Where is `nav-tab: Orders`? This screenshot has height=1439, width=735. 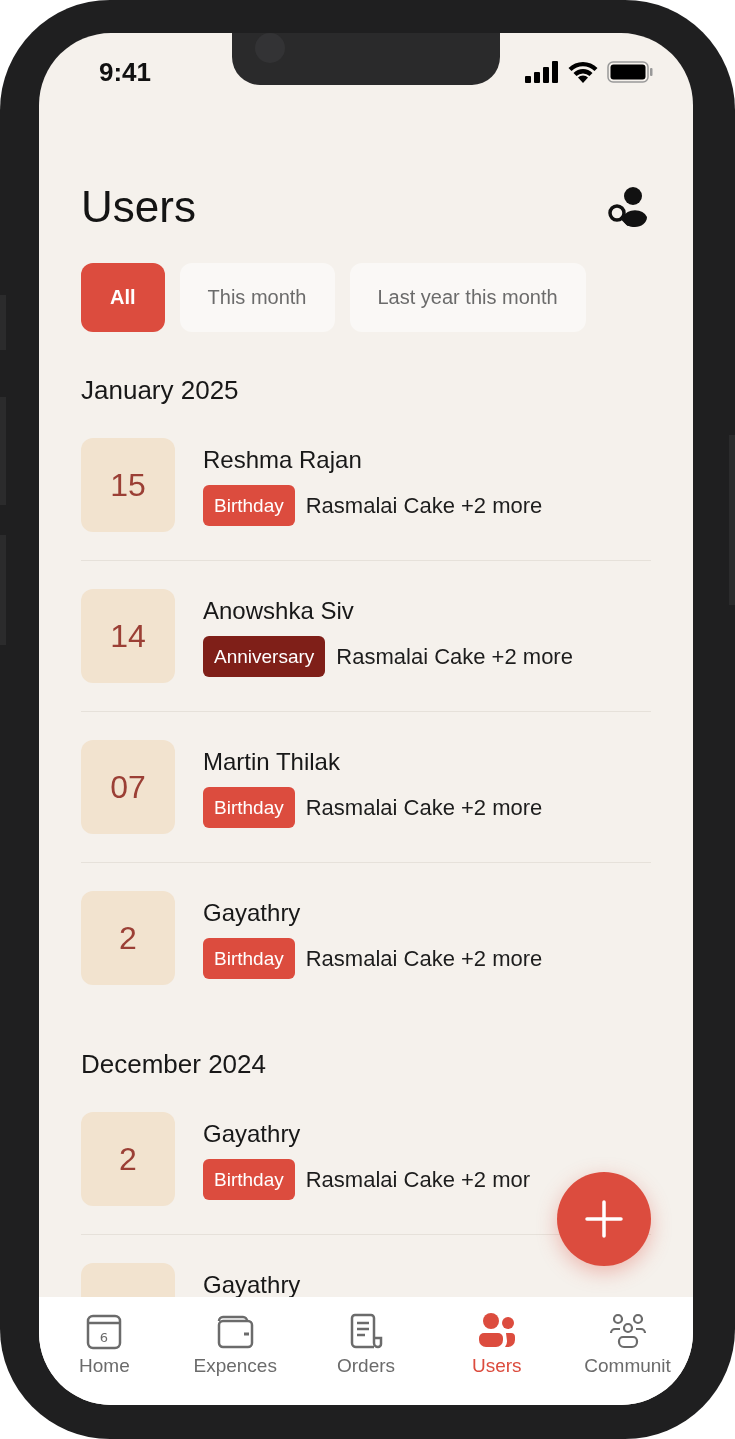
nav-tab: Orders is located at coordinates (366, 1351).